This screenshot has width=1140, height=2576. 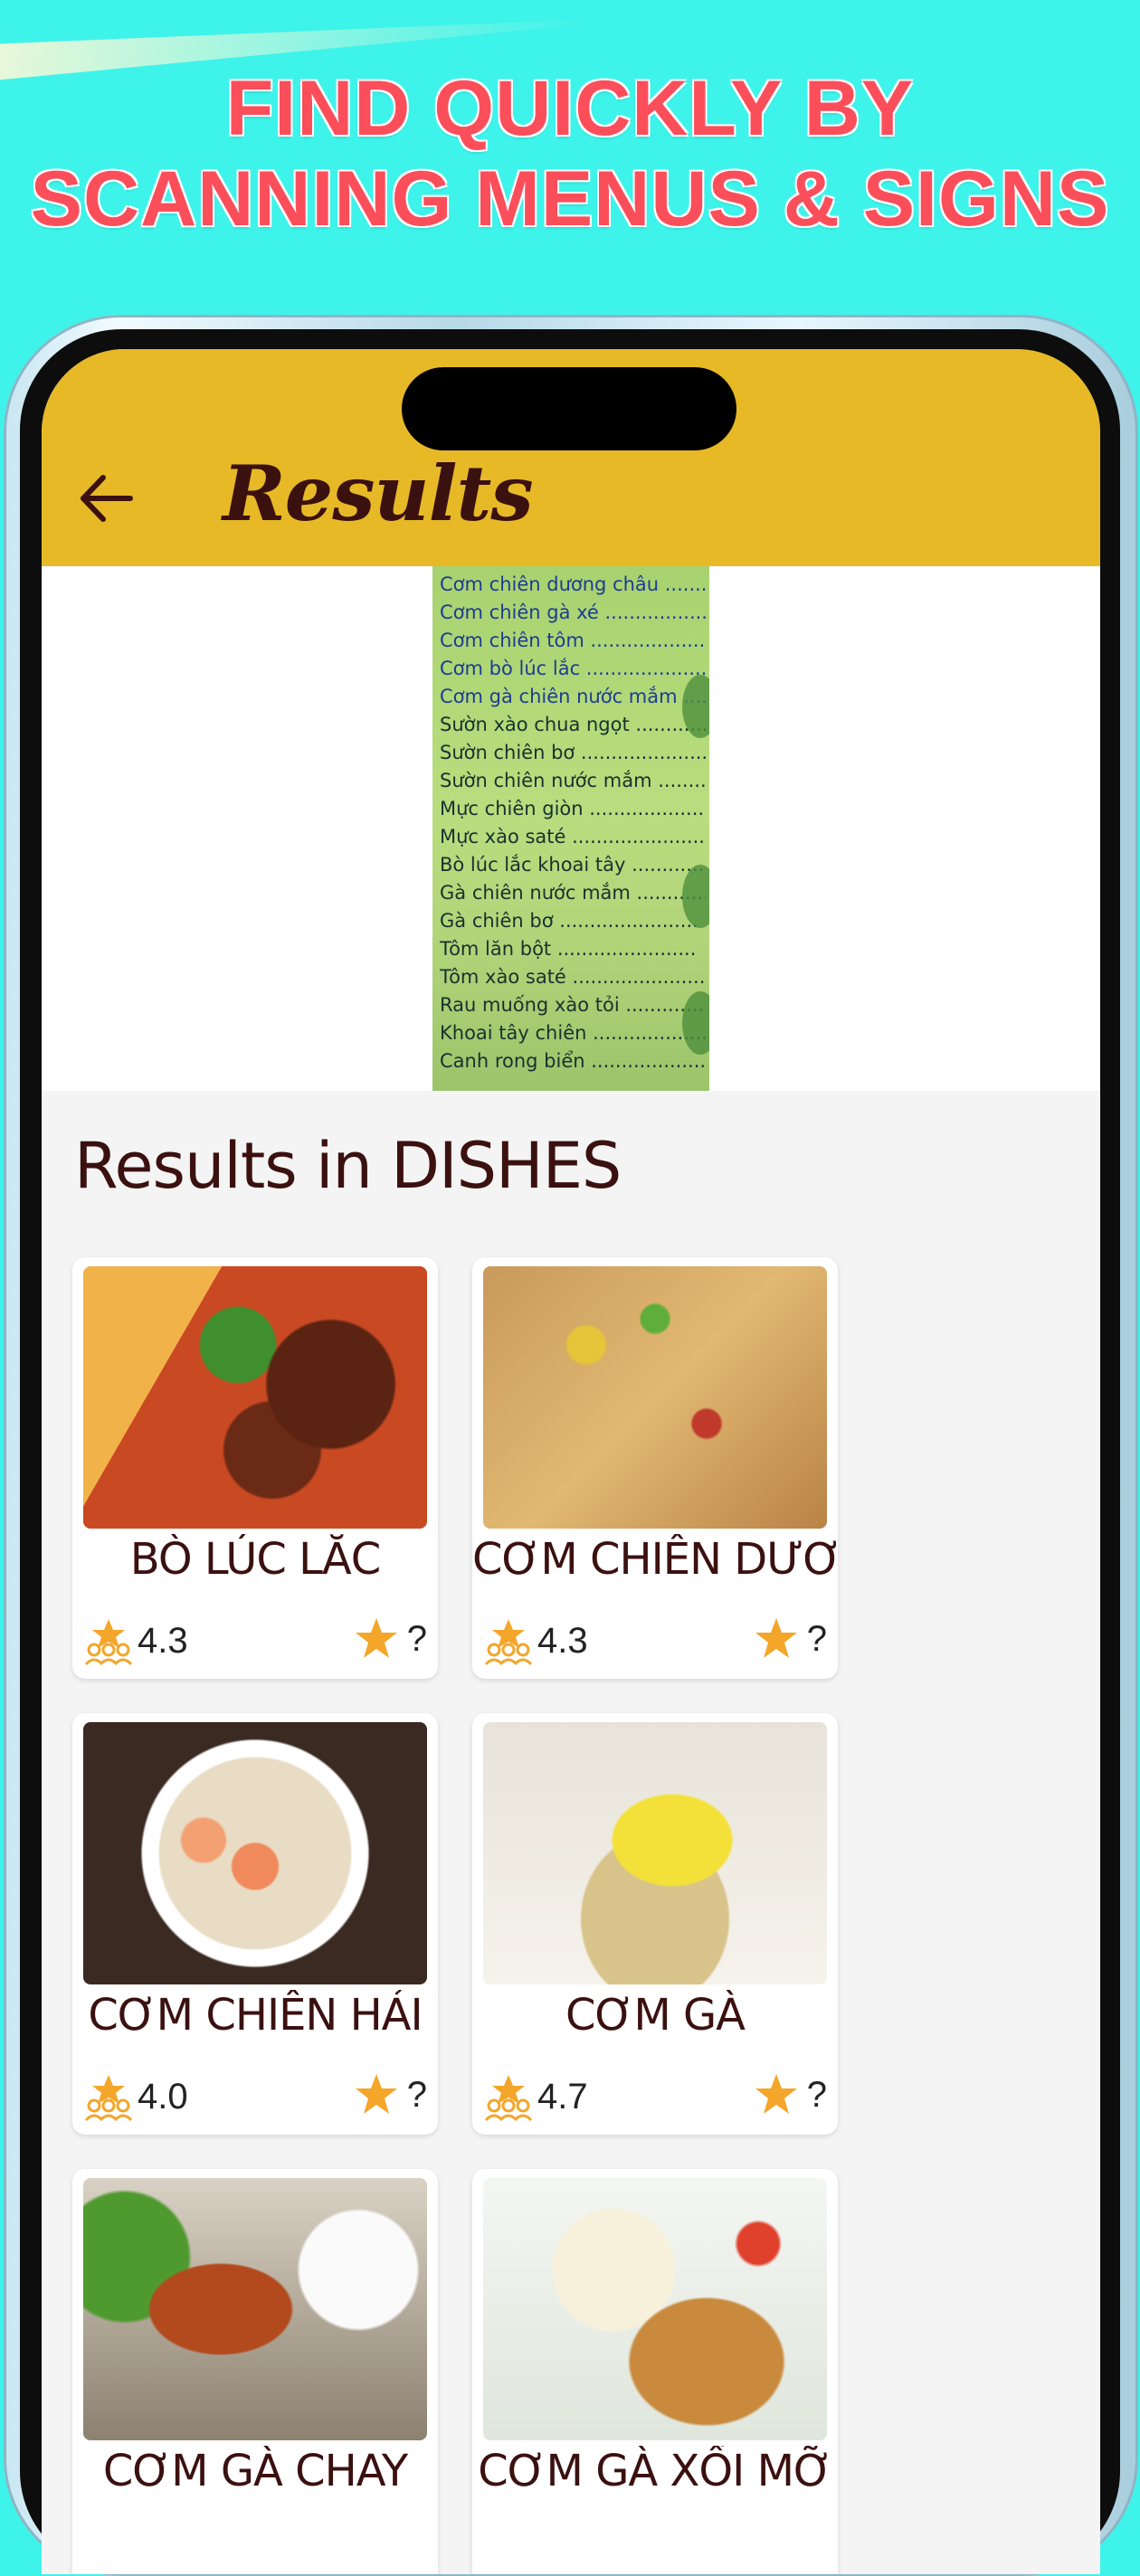 What do you see at coordinates (163, 2096) in the screenshot?
I see `community-rating-value: 4.0` at bounding box center [163, 2096].